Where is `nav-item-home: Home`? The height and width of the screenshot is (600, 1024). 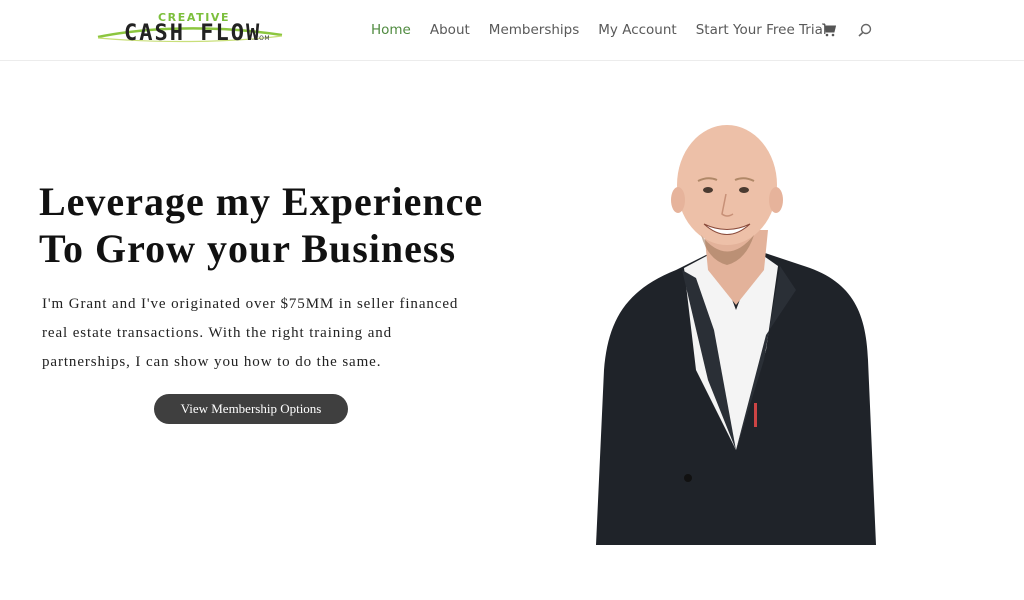 nav-item-home: Home is located at coordinates (391, 30).